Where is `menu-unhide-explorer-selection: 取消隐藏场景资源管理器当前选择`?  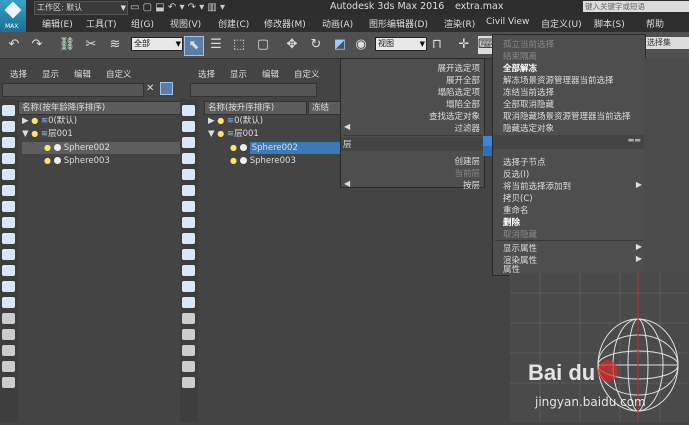 menu-unhide-explorer-selection: 取消隐藏场景资源管理器当前选择 is located at coordinates (567, 116).